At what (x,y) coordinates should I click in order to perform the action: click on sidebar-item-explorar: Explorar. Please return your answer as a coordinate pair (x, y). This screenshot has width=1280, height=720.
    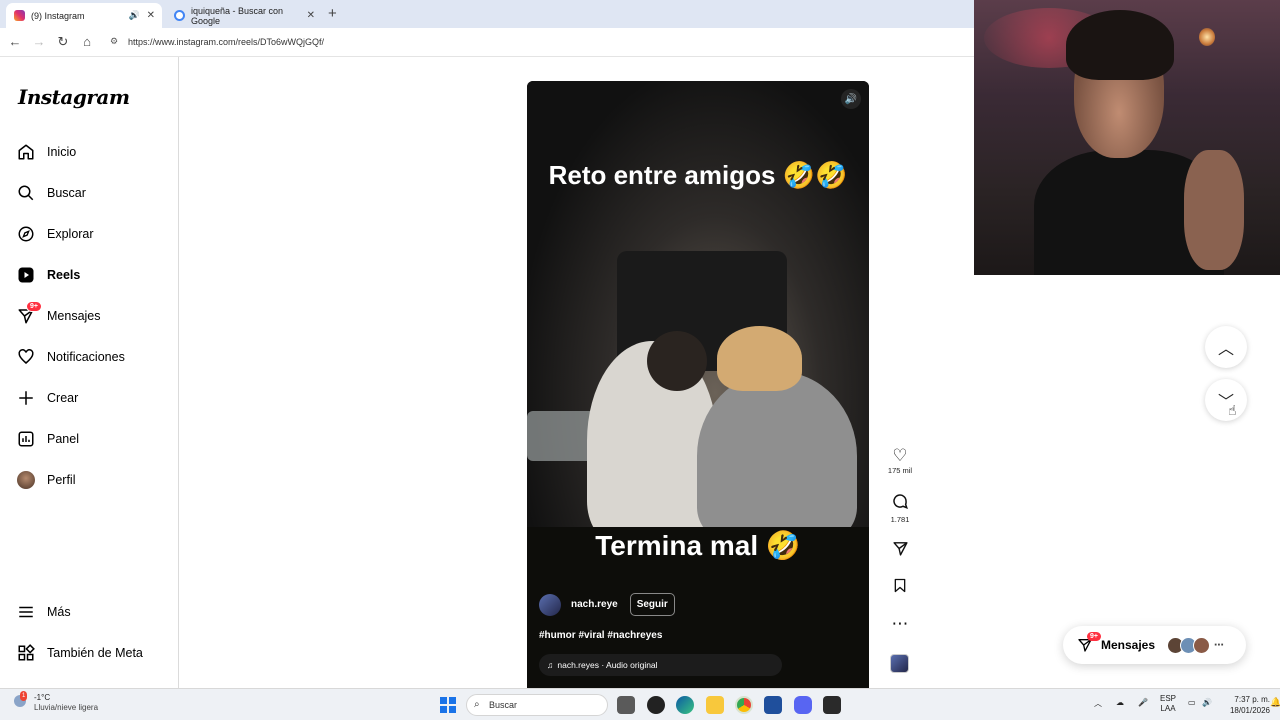
    Looking at the image, I should click on (55, 234).